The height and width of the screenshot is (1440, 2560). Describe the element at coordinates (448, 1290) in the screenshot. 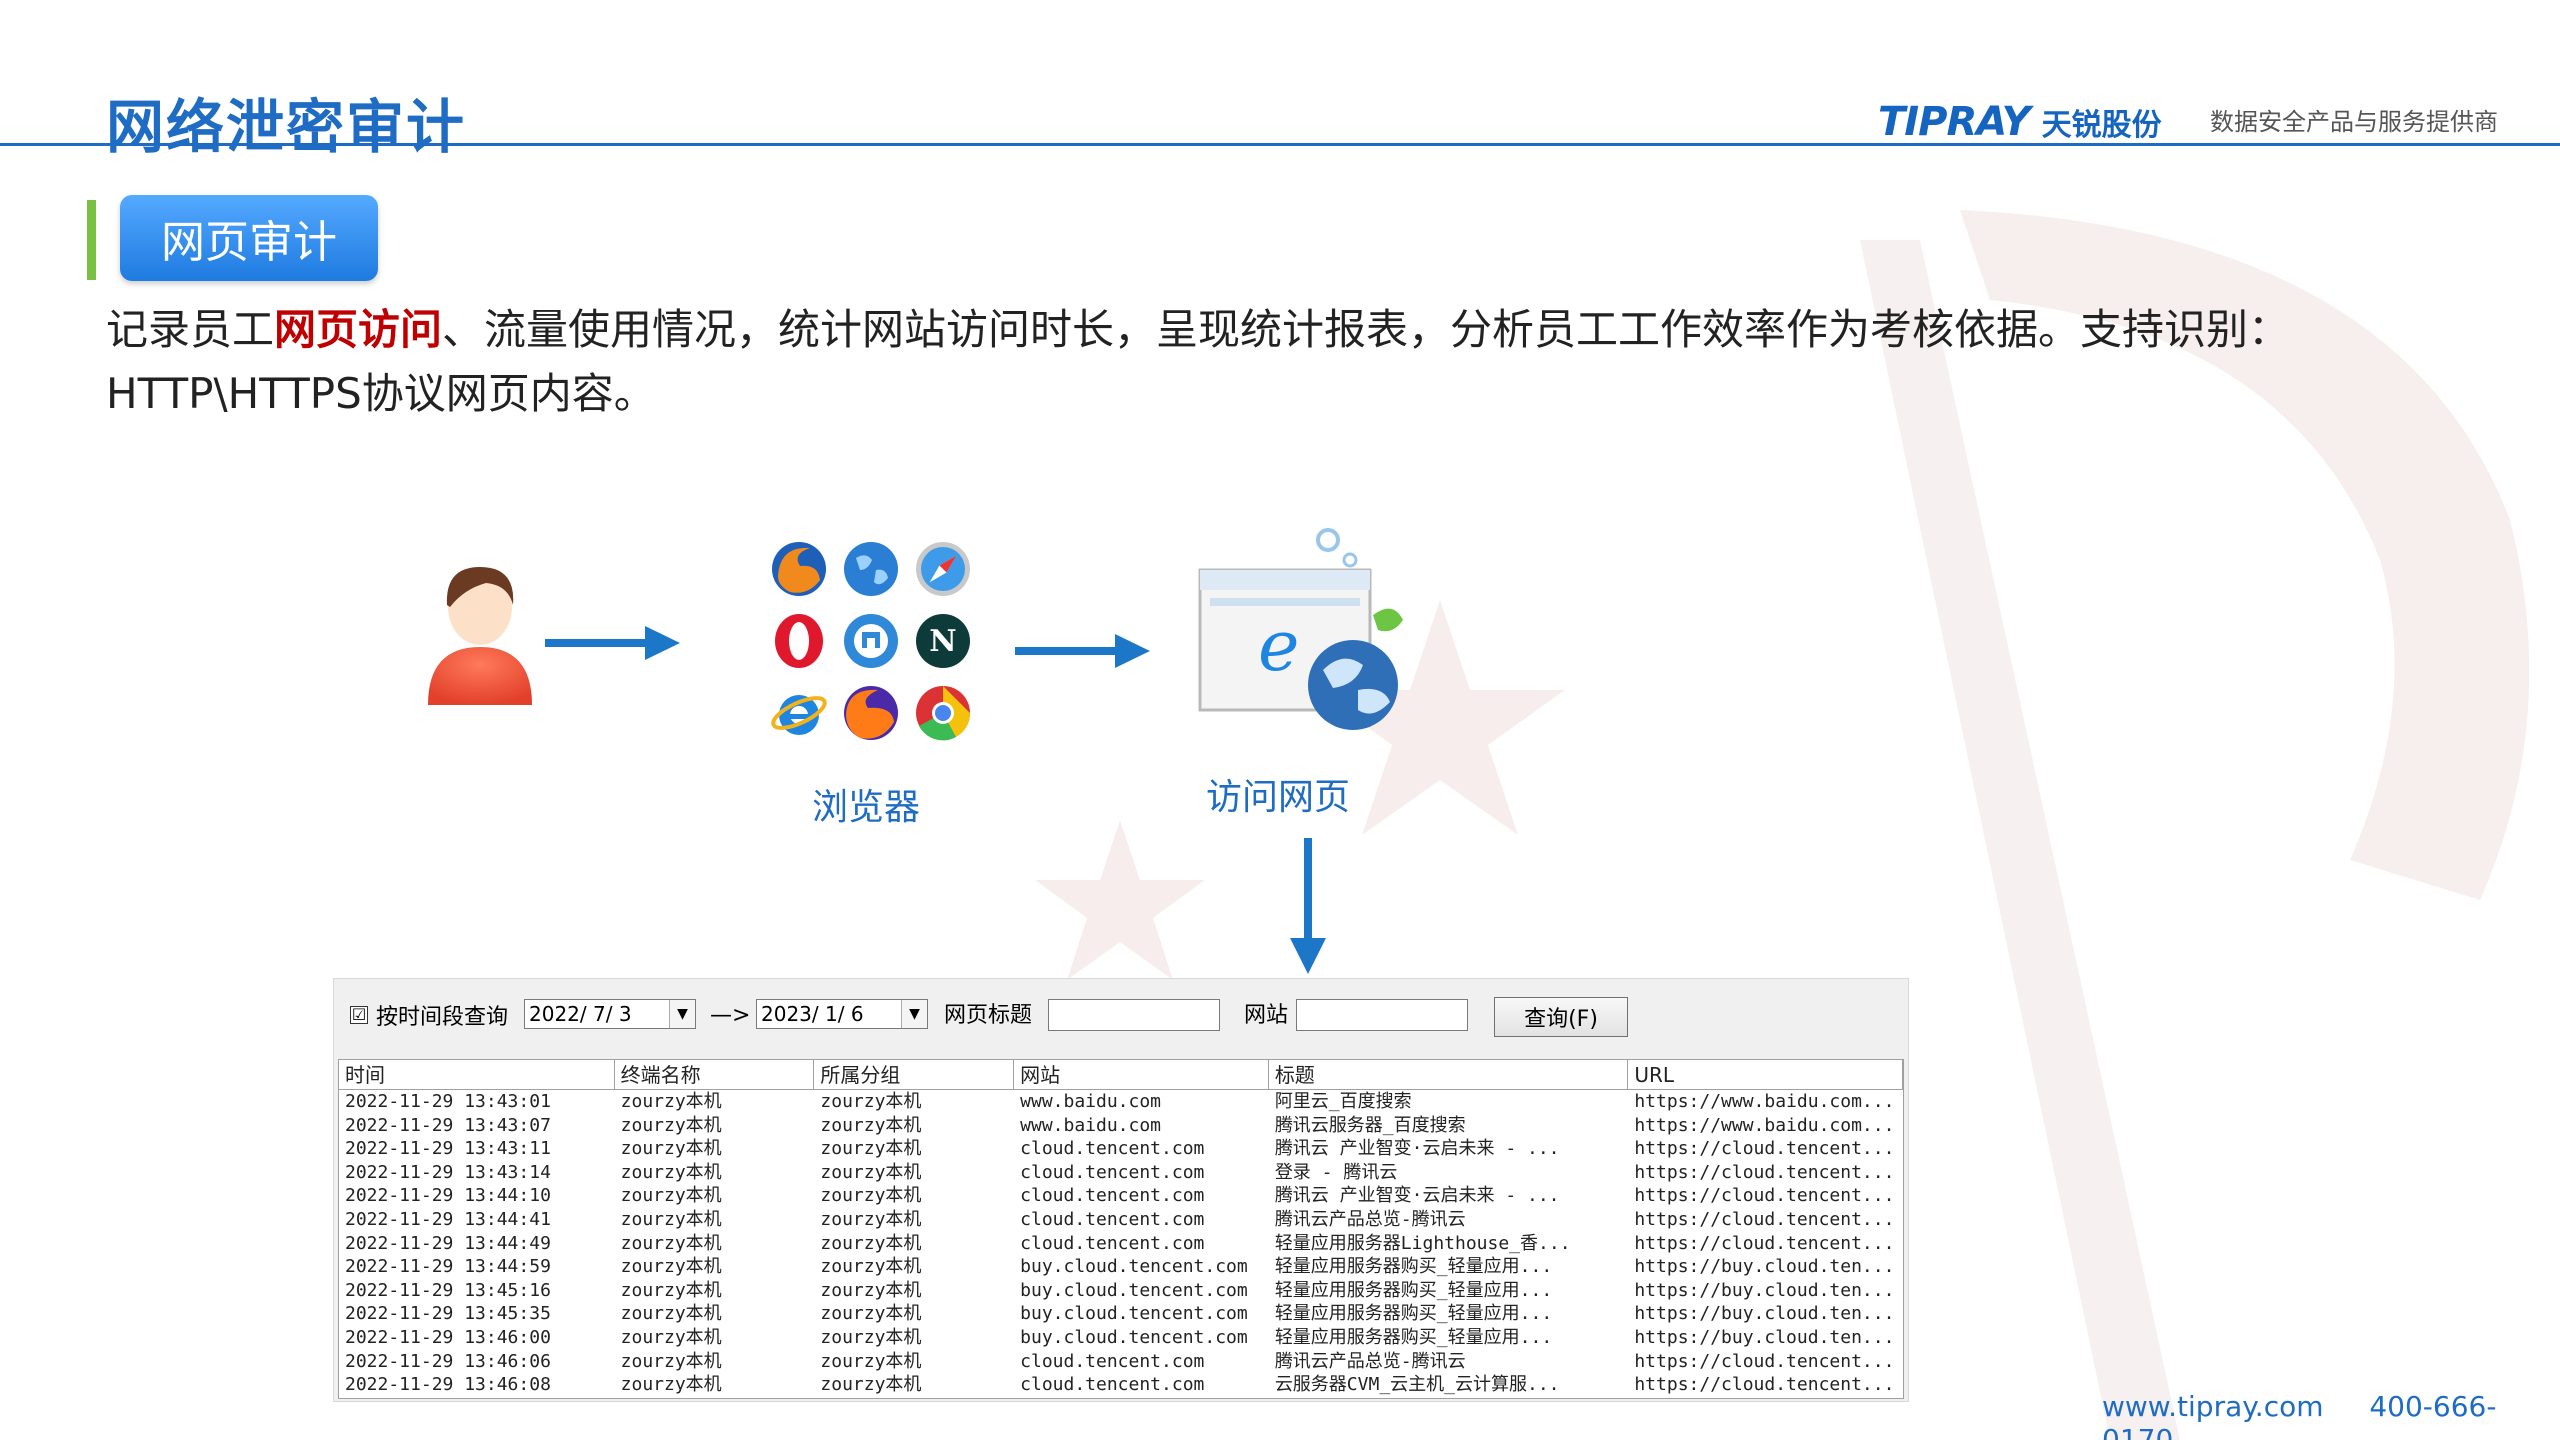

I see `cell-time: 2022-11-29 13:45:16` at that location.